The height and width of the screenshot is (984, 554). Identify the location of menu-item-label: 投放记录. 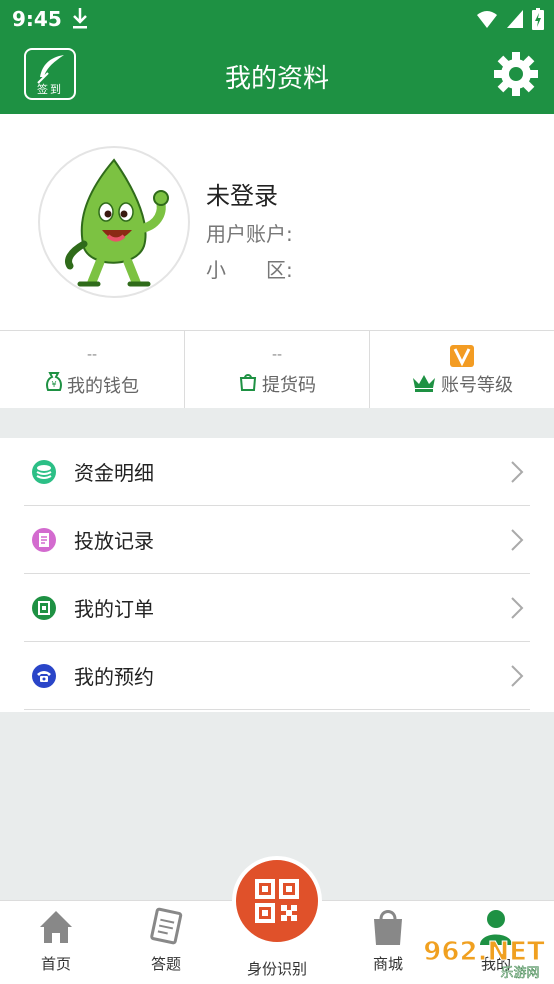
(114, 541).